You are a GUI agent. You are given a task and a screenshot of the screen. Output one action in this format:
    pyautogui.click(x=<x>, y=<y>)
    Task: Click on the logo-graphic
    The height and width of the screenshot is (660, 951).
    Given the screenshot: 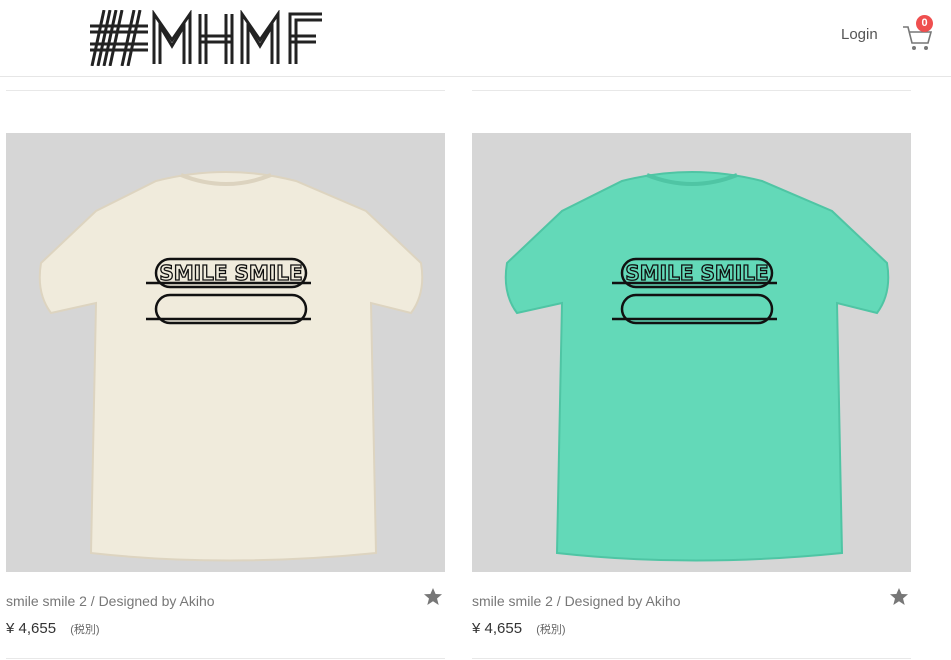 What is the action you would take?
    pyautogui.click(x=206, y=38)
    